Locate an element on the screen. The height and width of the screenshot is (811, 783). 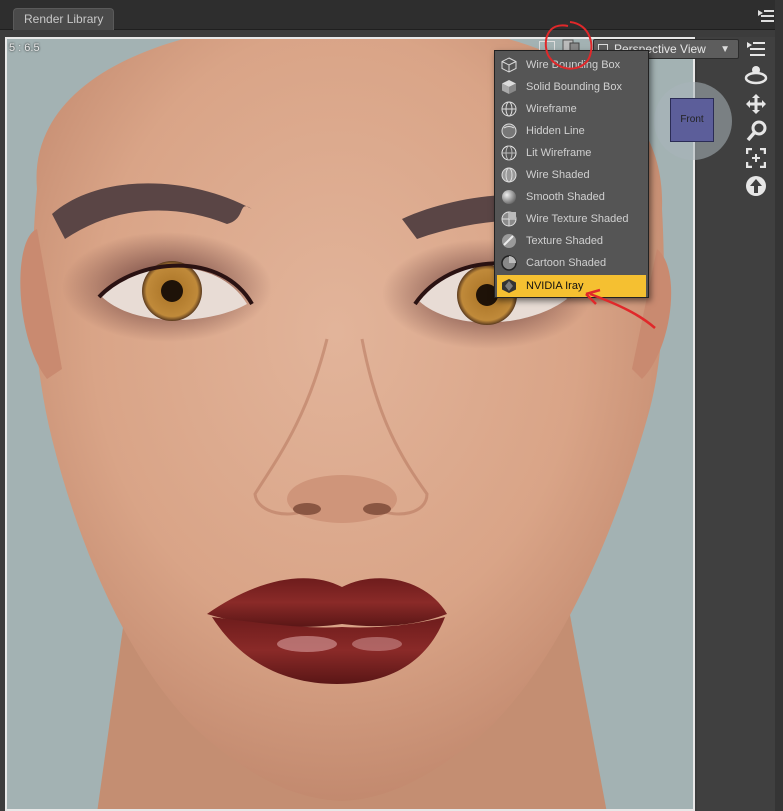
menu-item-wire-shaded: Wire Shaded is located at coordinates (571, 175).